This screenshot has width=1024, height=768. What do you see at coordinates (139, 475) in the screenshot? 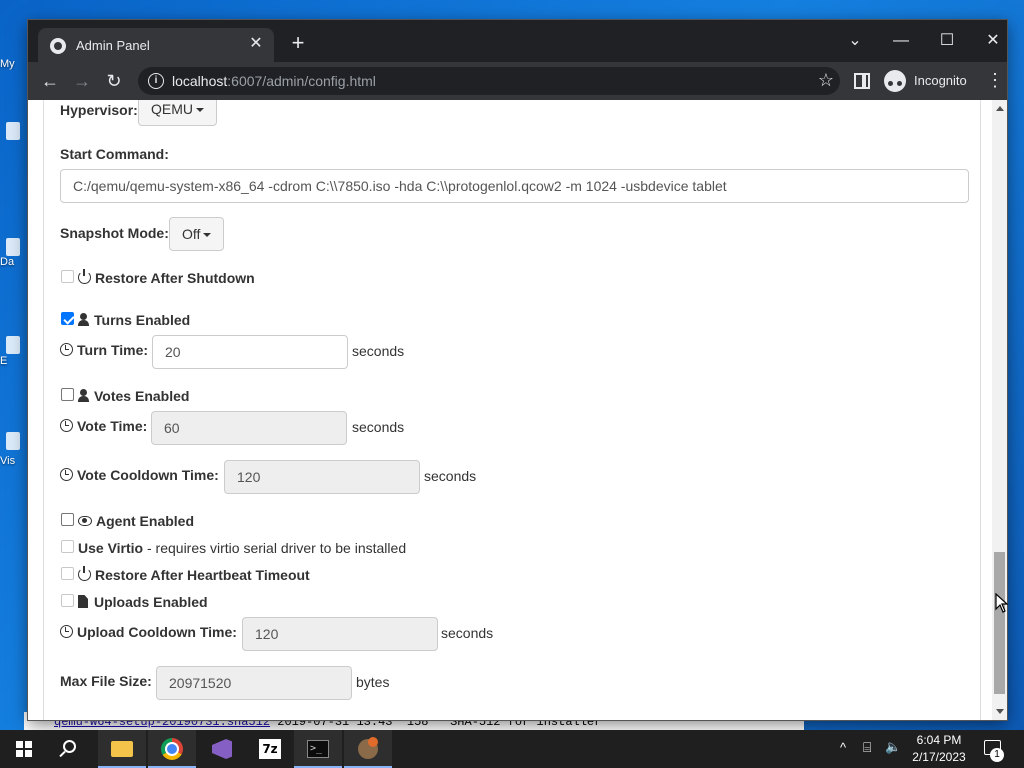
I see `vote-cooldown-label: Vote Cooldown Time:` at bounding box center [139, 475].